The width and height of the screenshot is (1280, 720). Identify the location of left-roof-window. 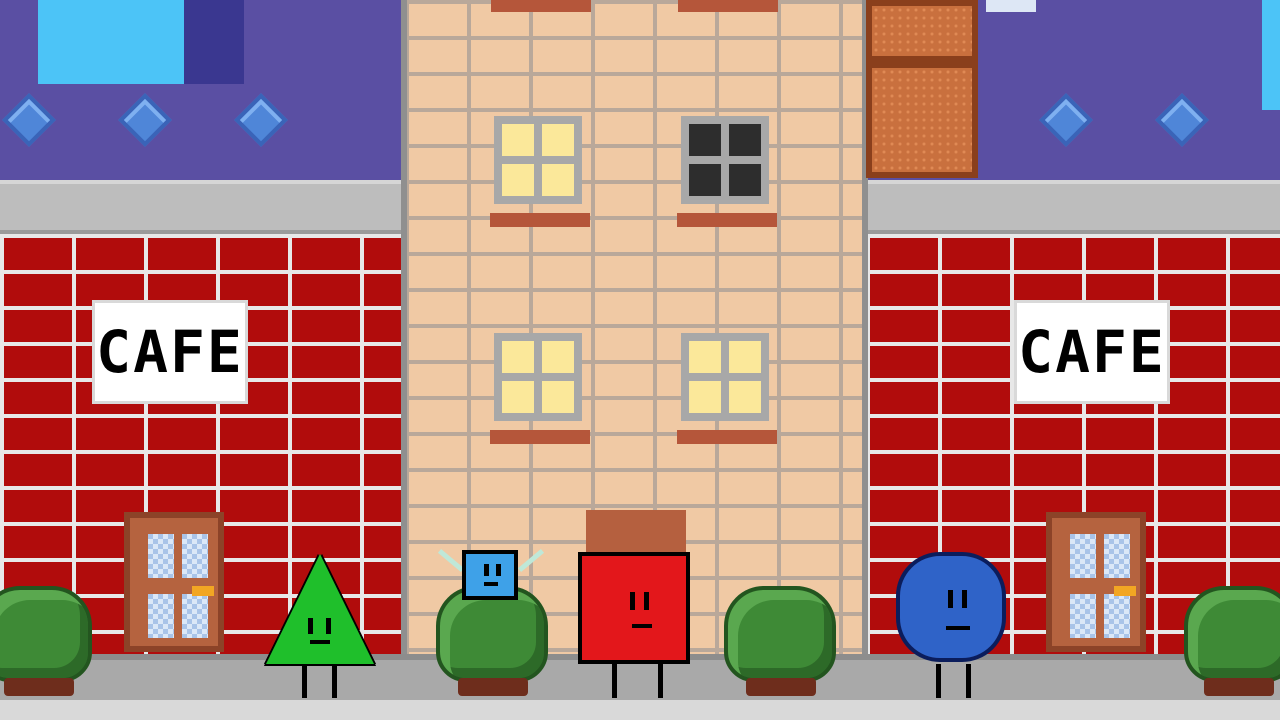
(111, 42).